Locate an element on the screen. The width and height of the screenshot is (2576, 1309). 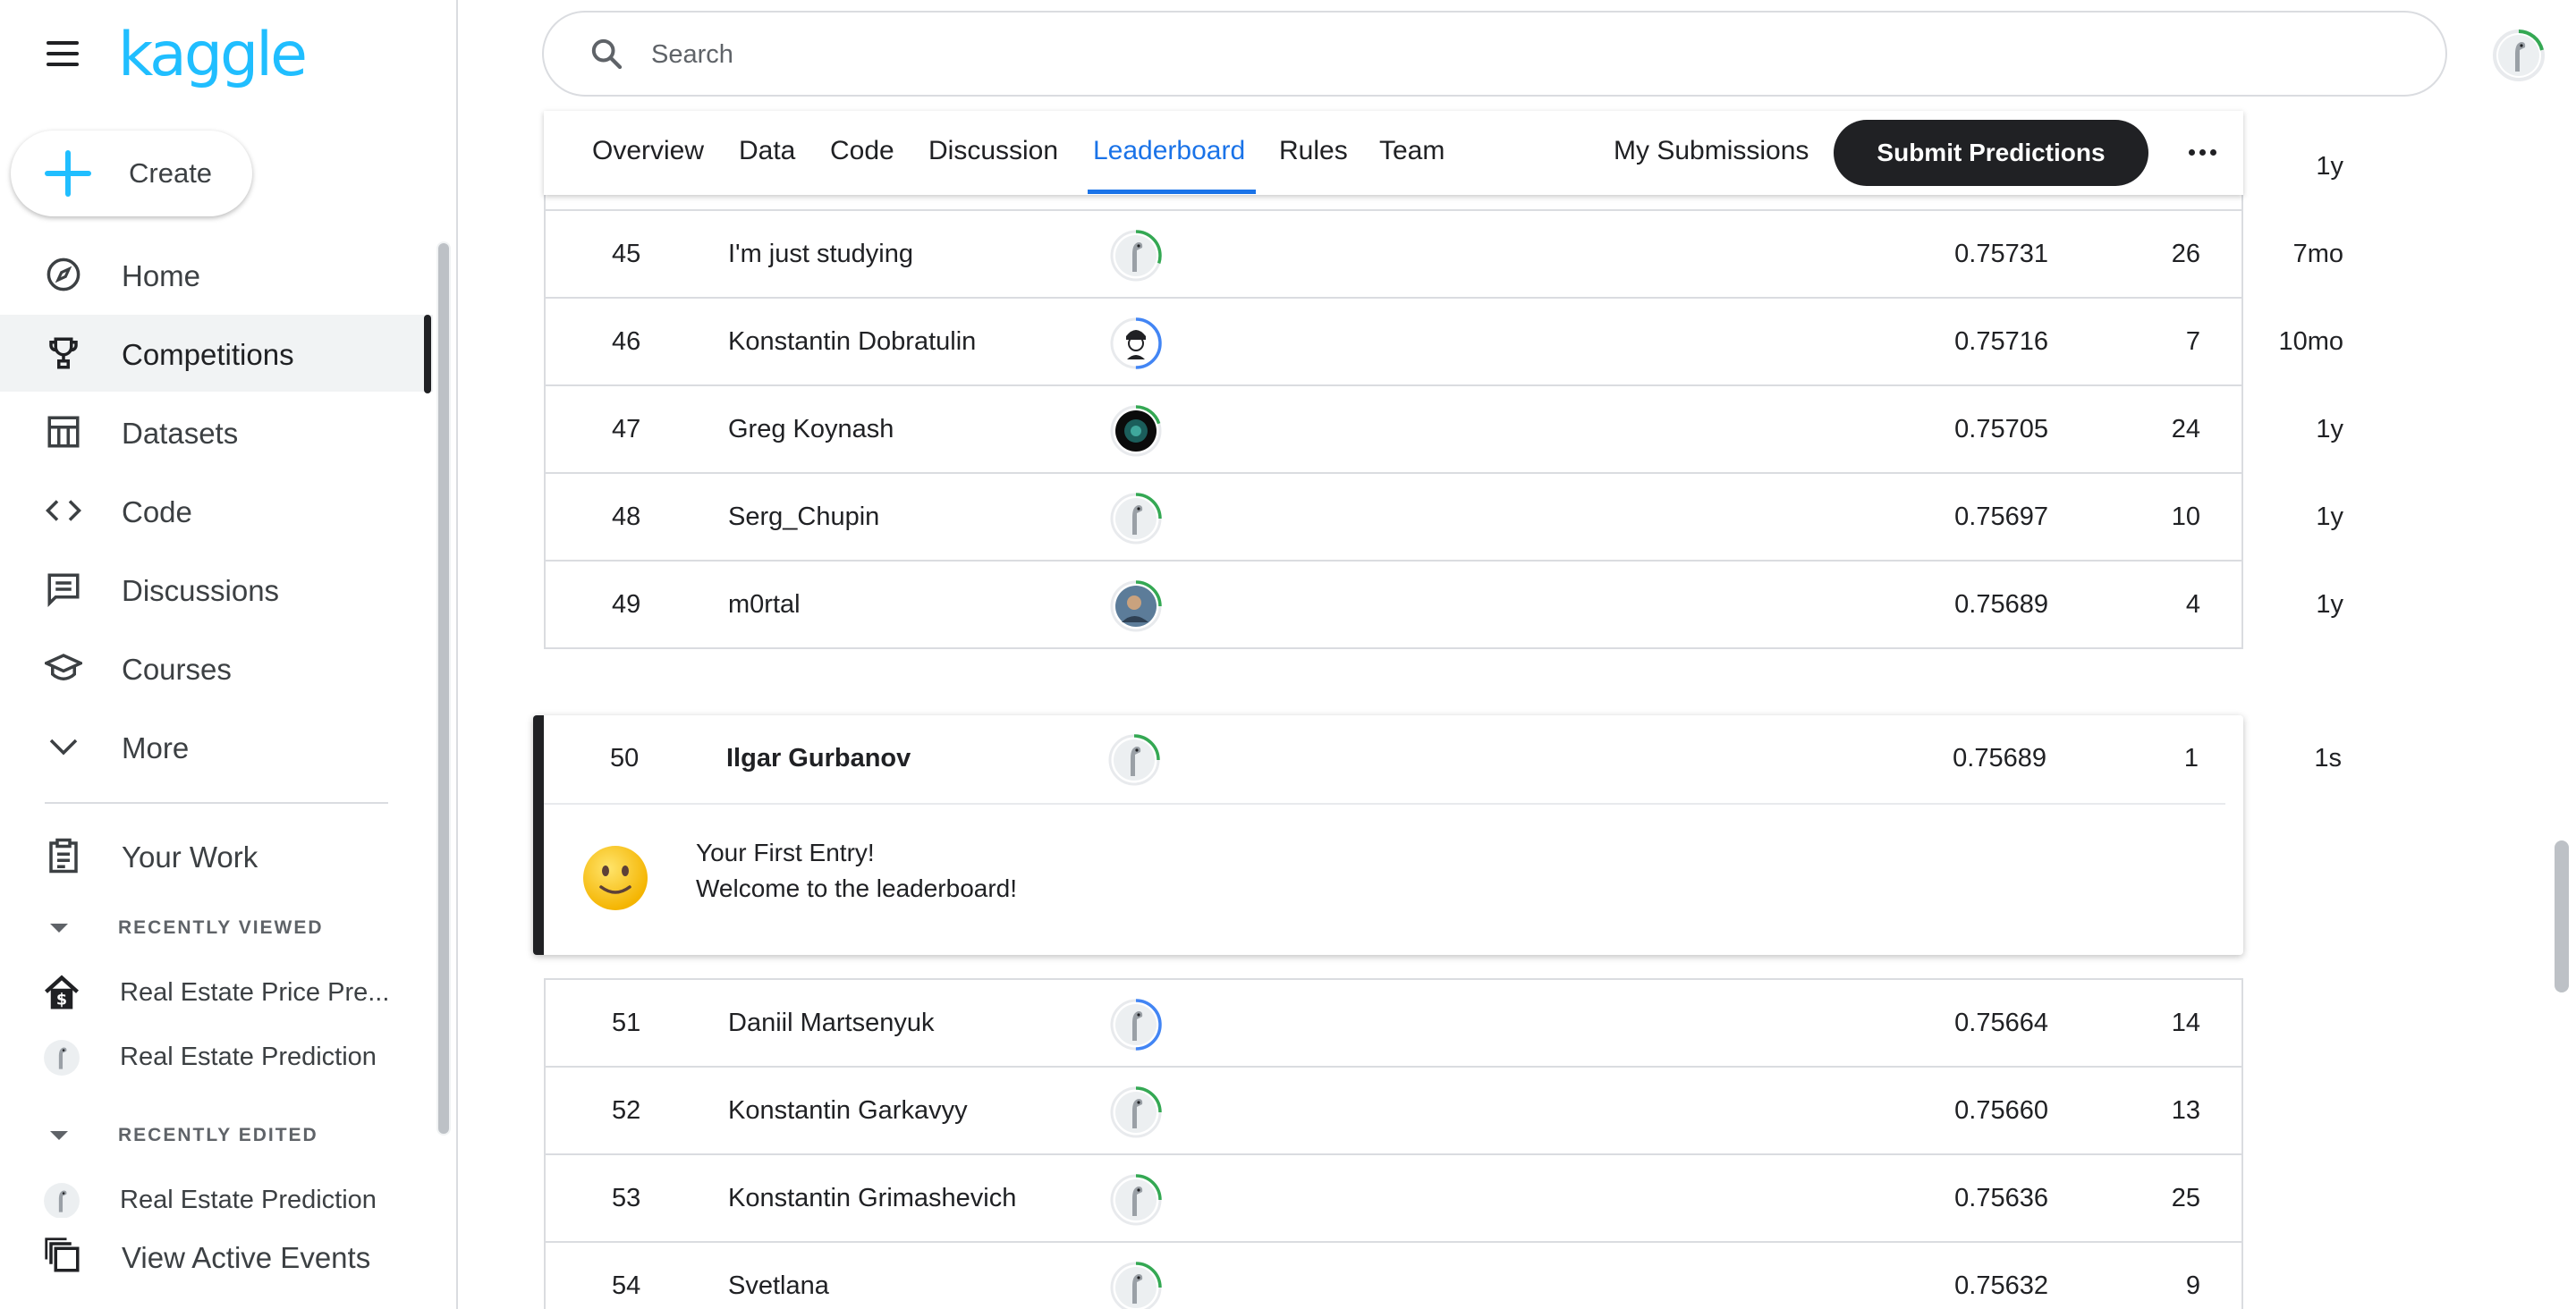
tab-code: Code is located at coordinates (862, 151).